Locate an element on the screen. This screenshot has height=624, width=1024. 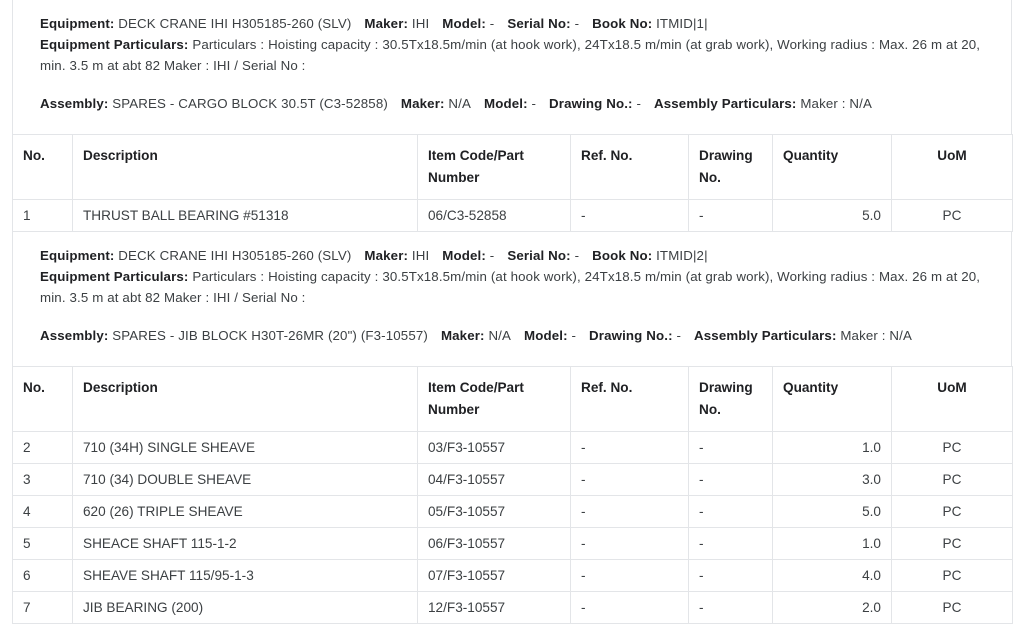
cell-quantity: 1.0 is located at coordinates (832, 447).